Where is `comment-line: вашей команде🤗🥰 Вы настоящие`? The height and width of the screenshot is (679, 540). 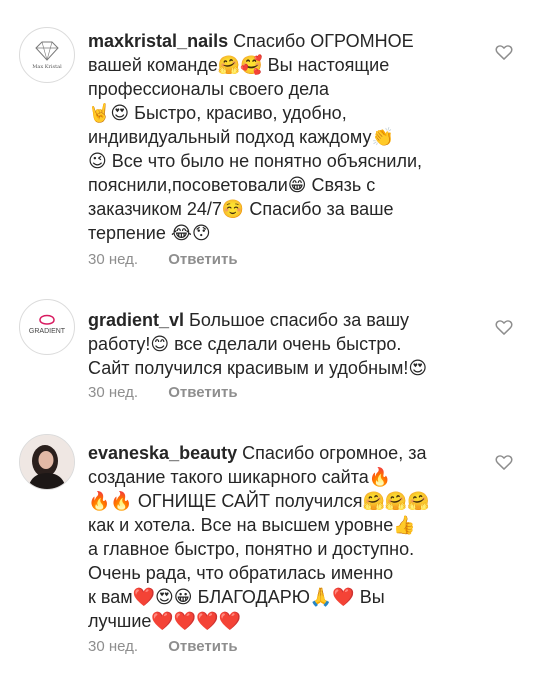 comment-line: вашей команде🤗🥰 Вы настоящие is located at coordinates (239, 65).